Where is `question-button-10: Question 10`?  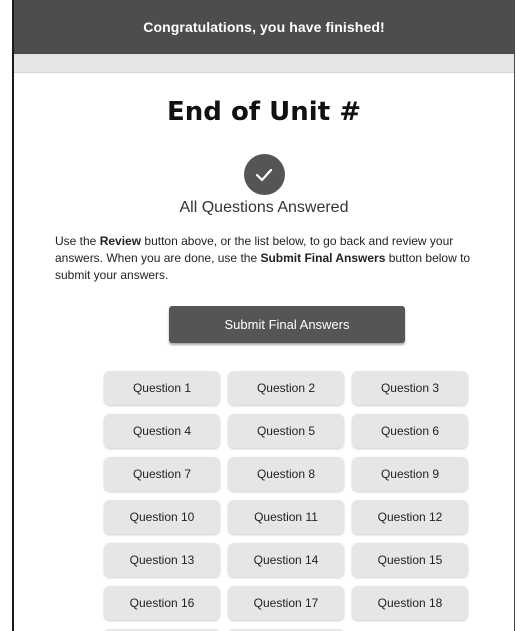 question-button-10: Question 10 is located at coordinates (162, 517).